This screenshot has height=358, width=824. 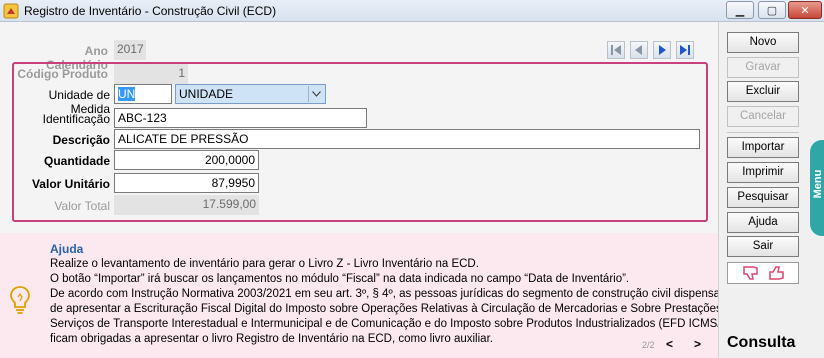 I want to click on sair-button: Sair, so click(x=763, y=246).